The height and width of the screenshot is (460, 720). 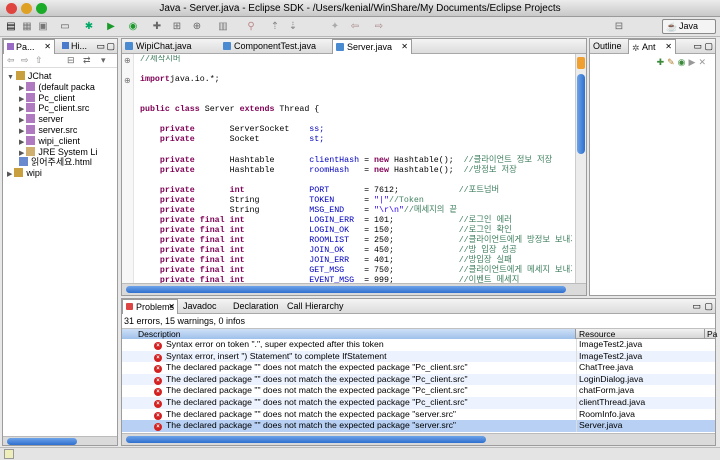 I want to click on tree-item: ▶ wipi, so click(x=24, y=174).